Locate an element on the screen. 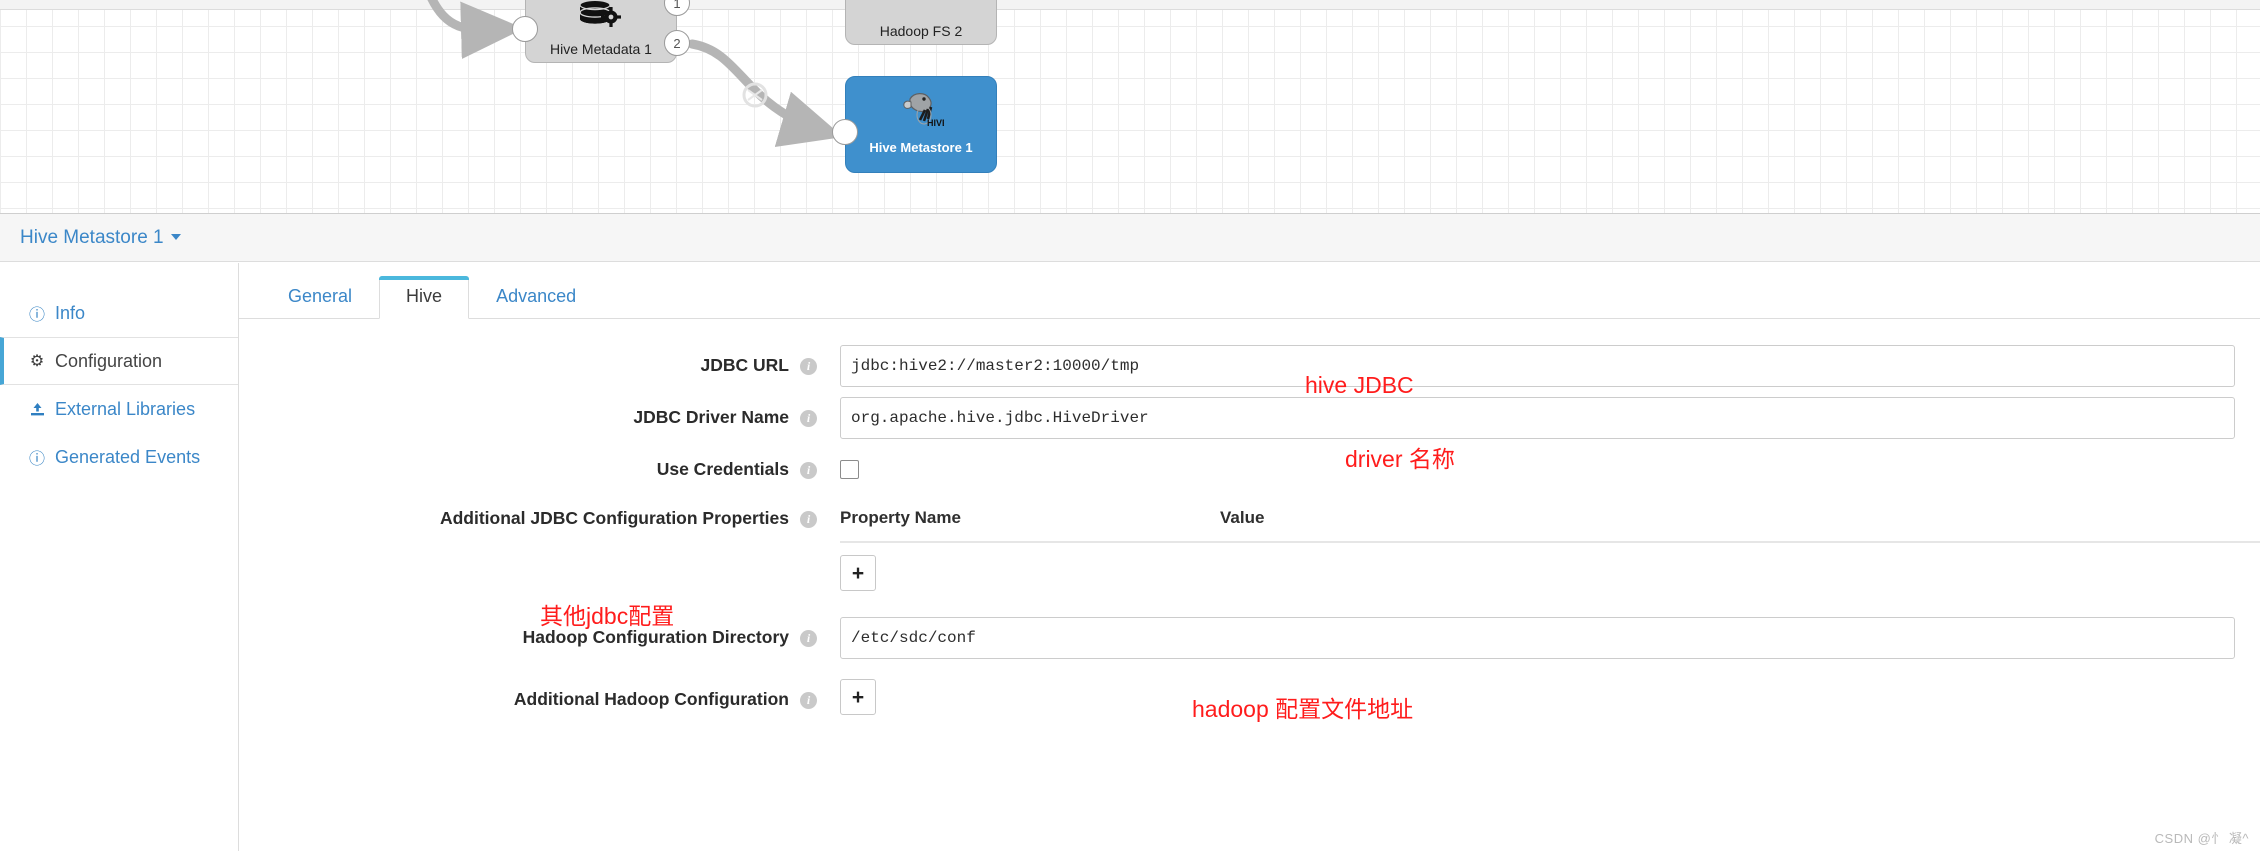 This screenshot has width=2260, height=851. form-row-hadoop-conf-dir: Hadoop Configuration Directory i is located at coordinates (1249, 638).